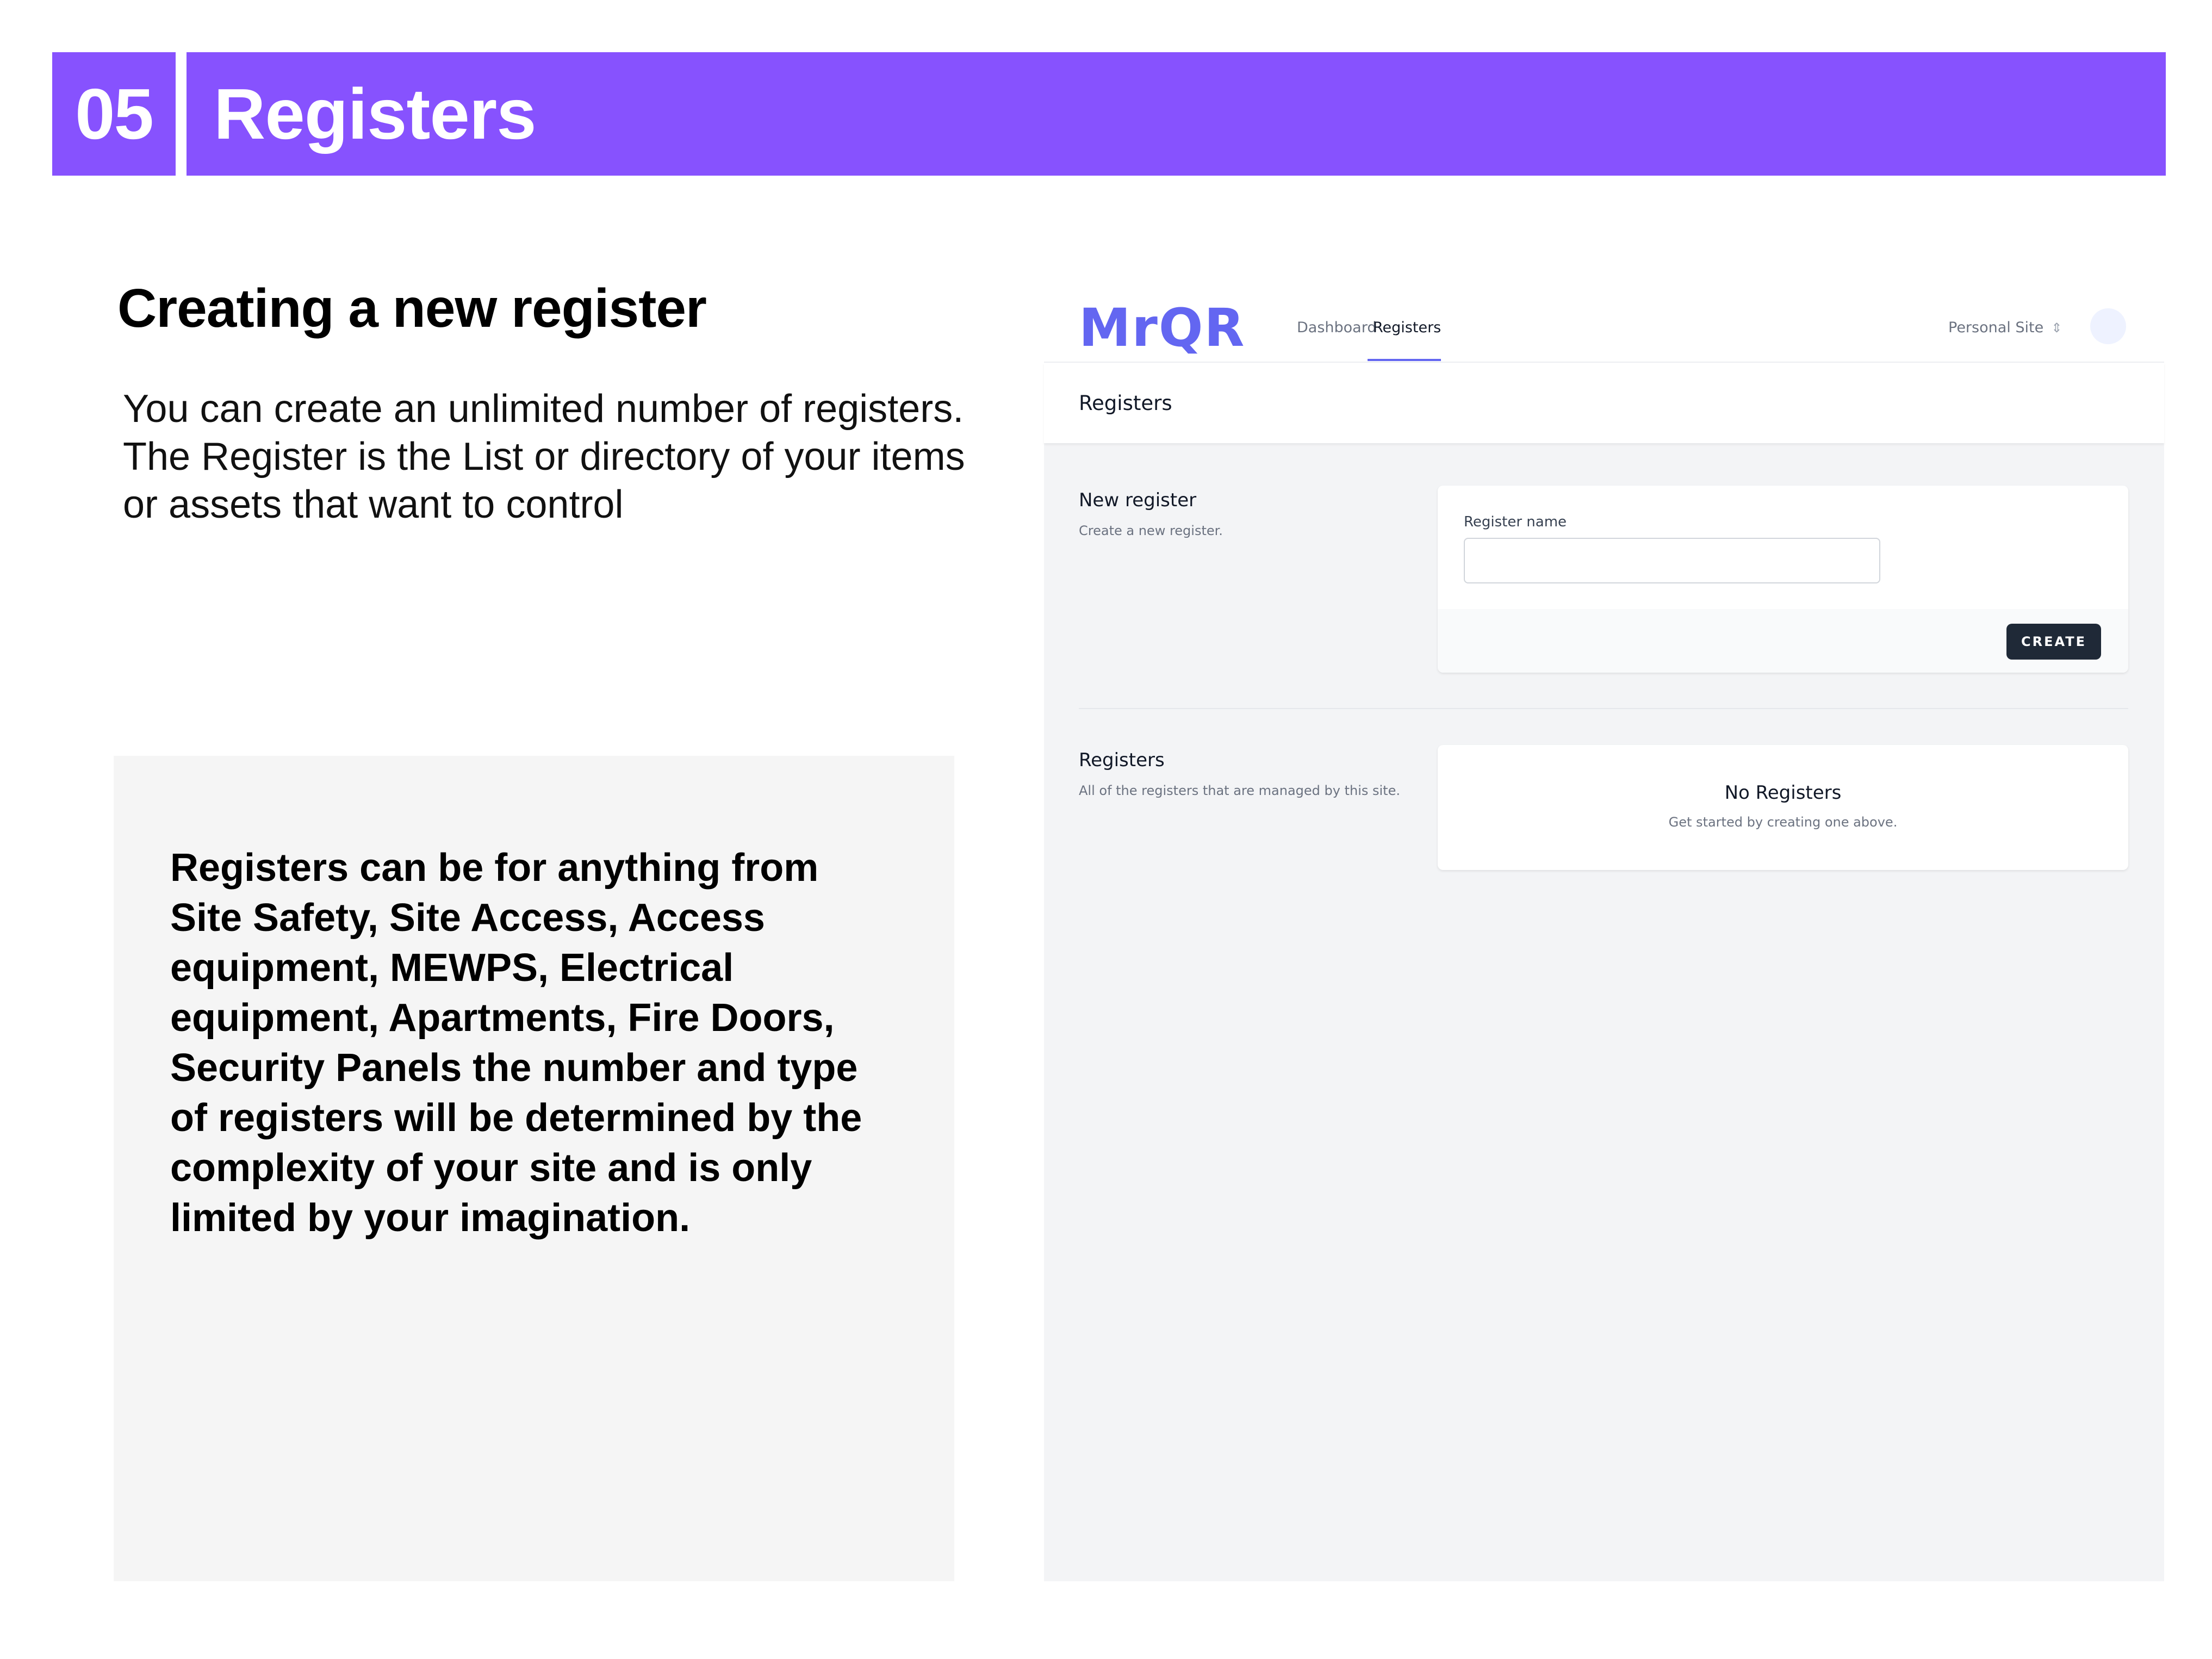  What do you see at coordinates (1336, 328) in the screenshot?
I see `nav-dashboard: Dashboard` at bounding box center [1336, 328].